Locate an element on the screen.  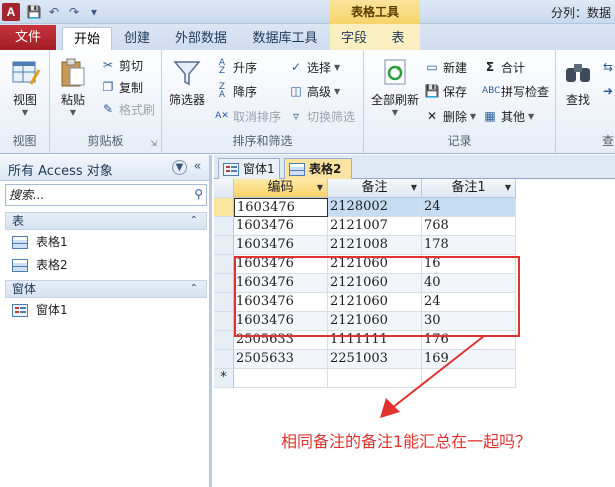
undo-icon: ↶ is located at coordinates (54, 12).